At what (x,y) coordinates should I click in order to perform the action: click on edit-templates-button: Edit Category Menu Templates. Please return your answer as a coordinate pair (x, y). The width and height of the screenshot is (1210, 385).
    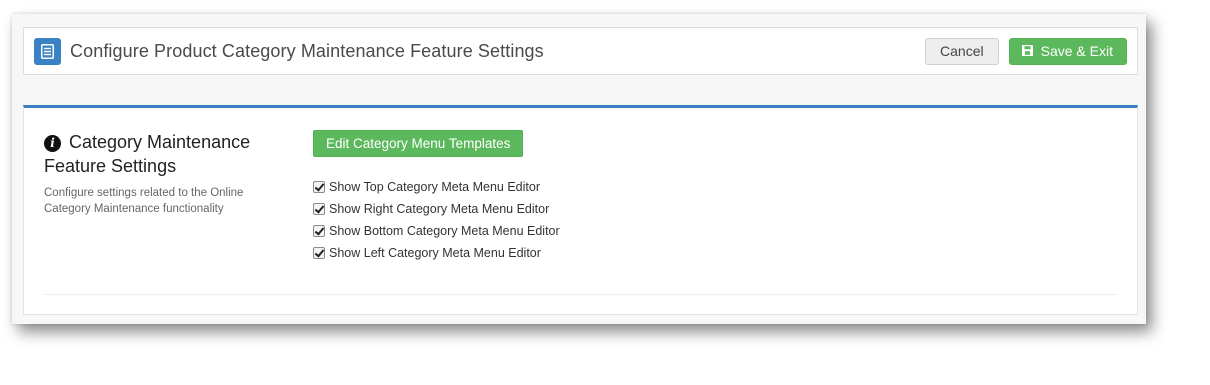
    Looking at the image, I should click on (418, 143).